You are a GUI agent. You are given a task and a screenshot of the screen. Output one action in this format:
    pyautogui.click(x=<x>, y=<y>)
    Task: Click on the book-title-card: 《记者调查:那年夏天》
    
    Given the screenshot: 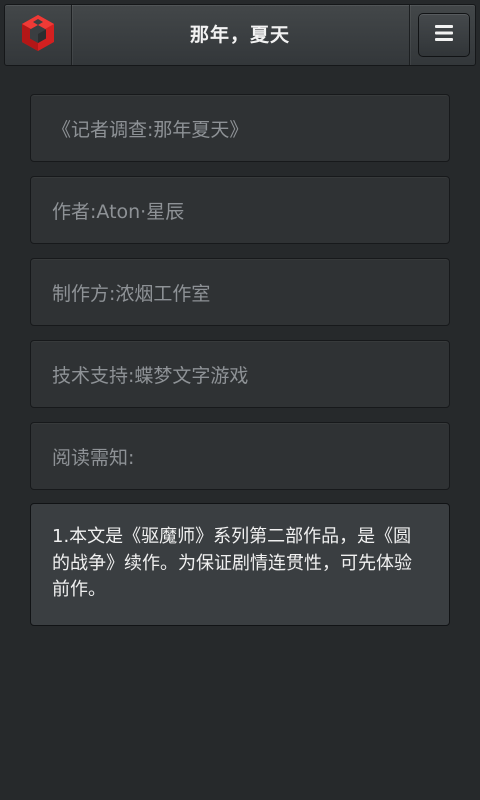 What is the action you would take?
    pyautogui.click(x=240, y=128)
    